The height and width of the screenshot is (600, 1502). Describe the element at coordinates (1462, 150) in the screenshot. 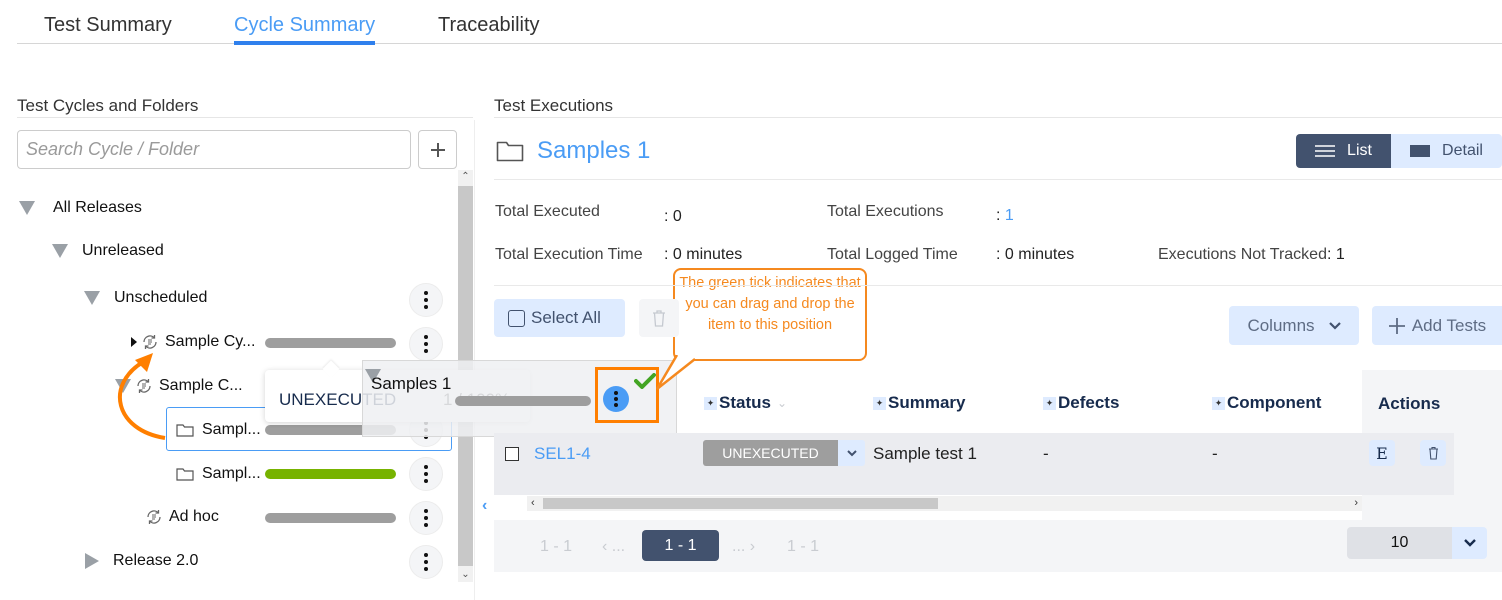

I see `detail-label: Detail` at that location.